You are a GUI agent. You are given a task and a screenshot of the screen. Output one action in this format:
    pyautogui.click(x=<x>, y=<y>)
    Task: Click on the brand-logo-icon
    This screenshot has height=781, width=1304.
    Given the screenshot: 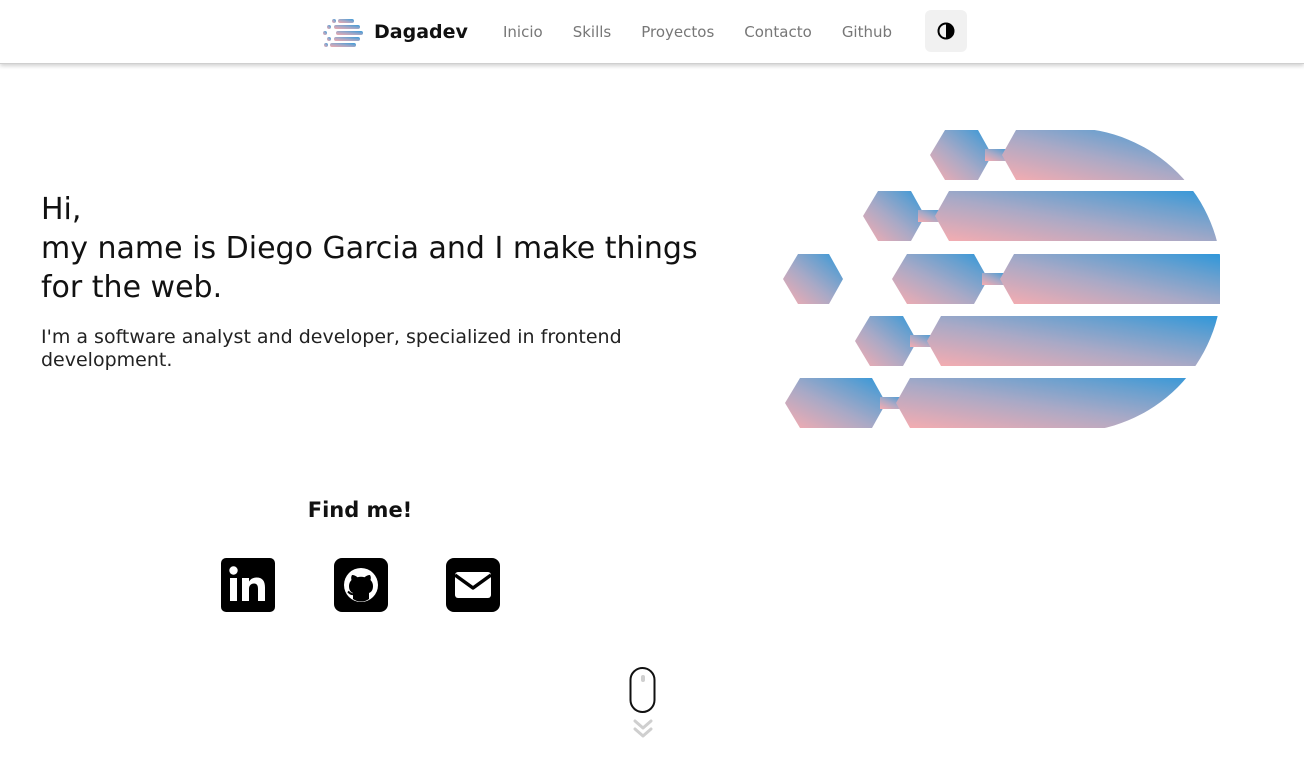 What is the action you would take?
    pyautogui.click(x=343, y=33)
    